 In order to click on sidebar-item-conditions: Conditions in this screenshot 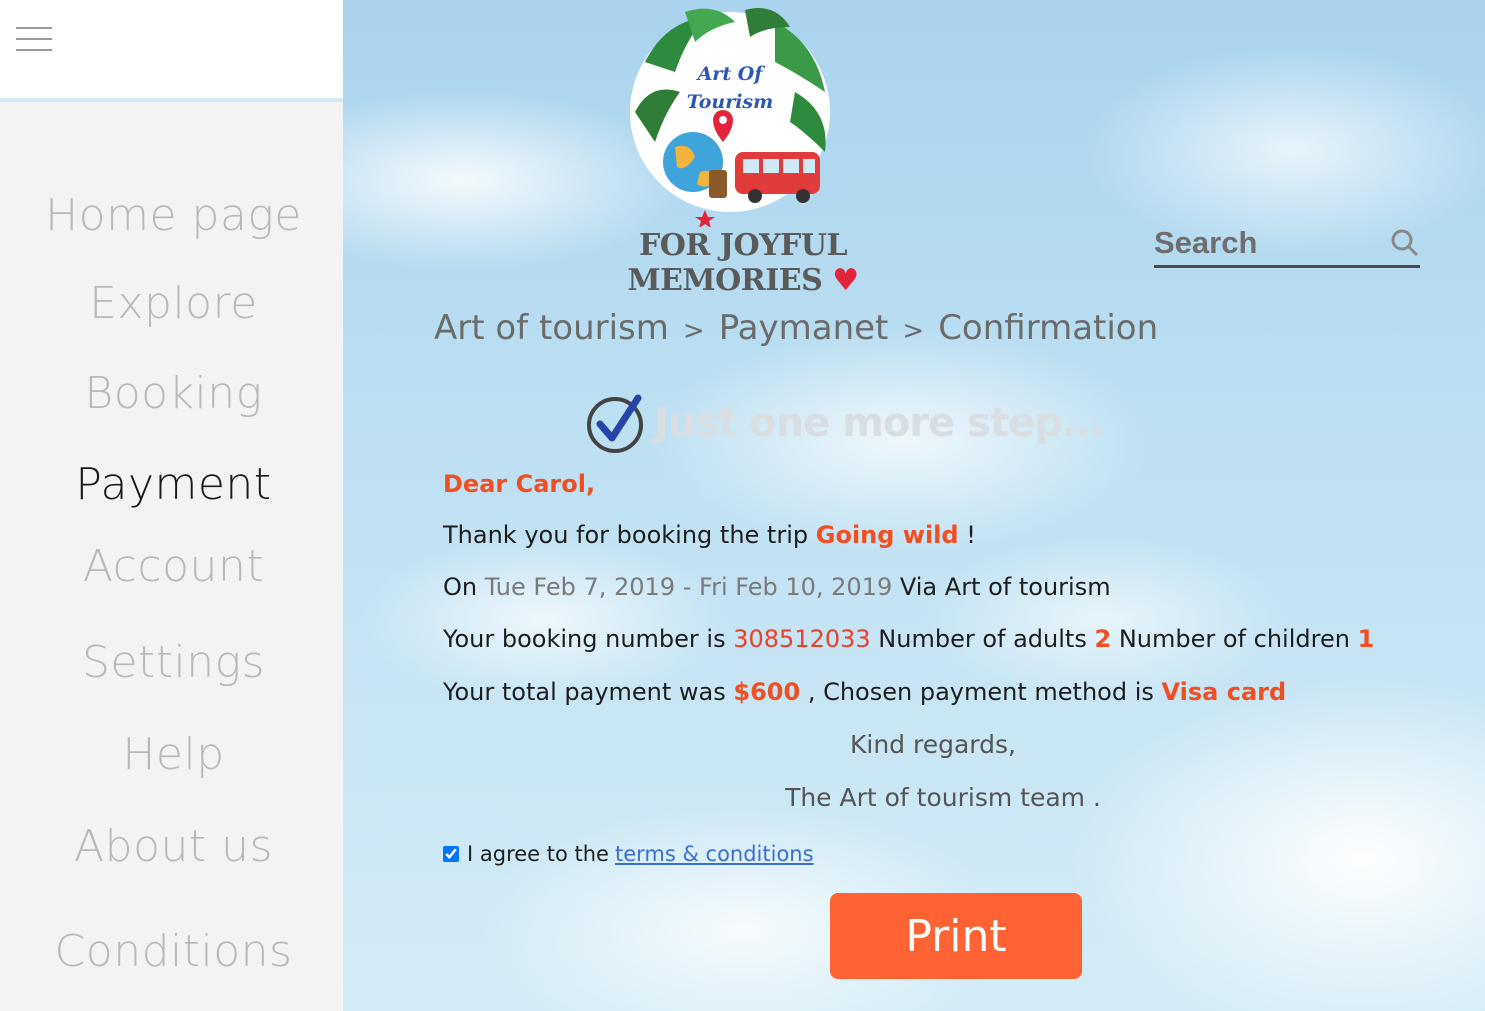, I will do `click(173, 951)`.